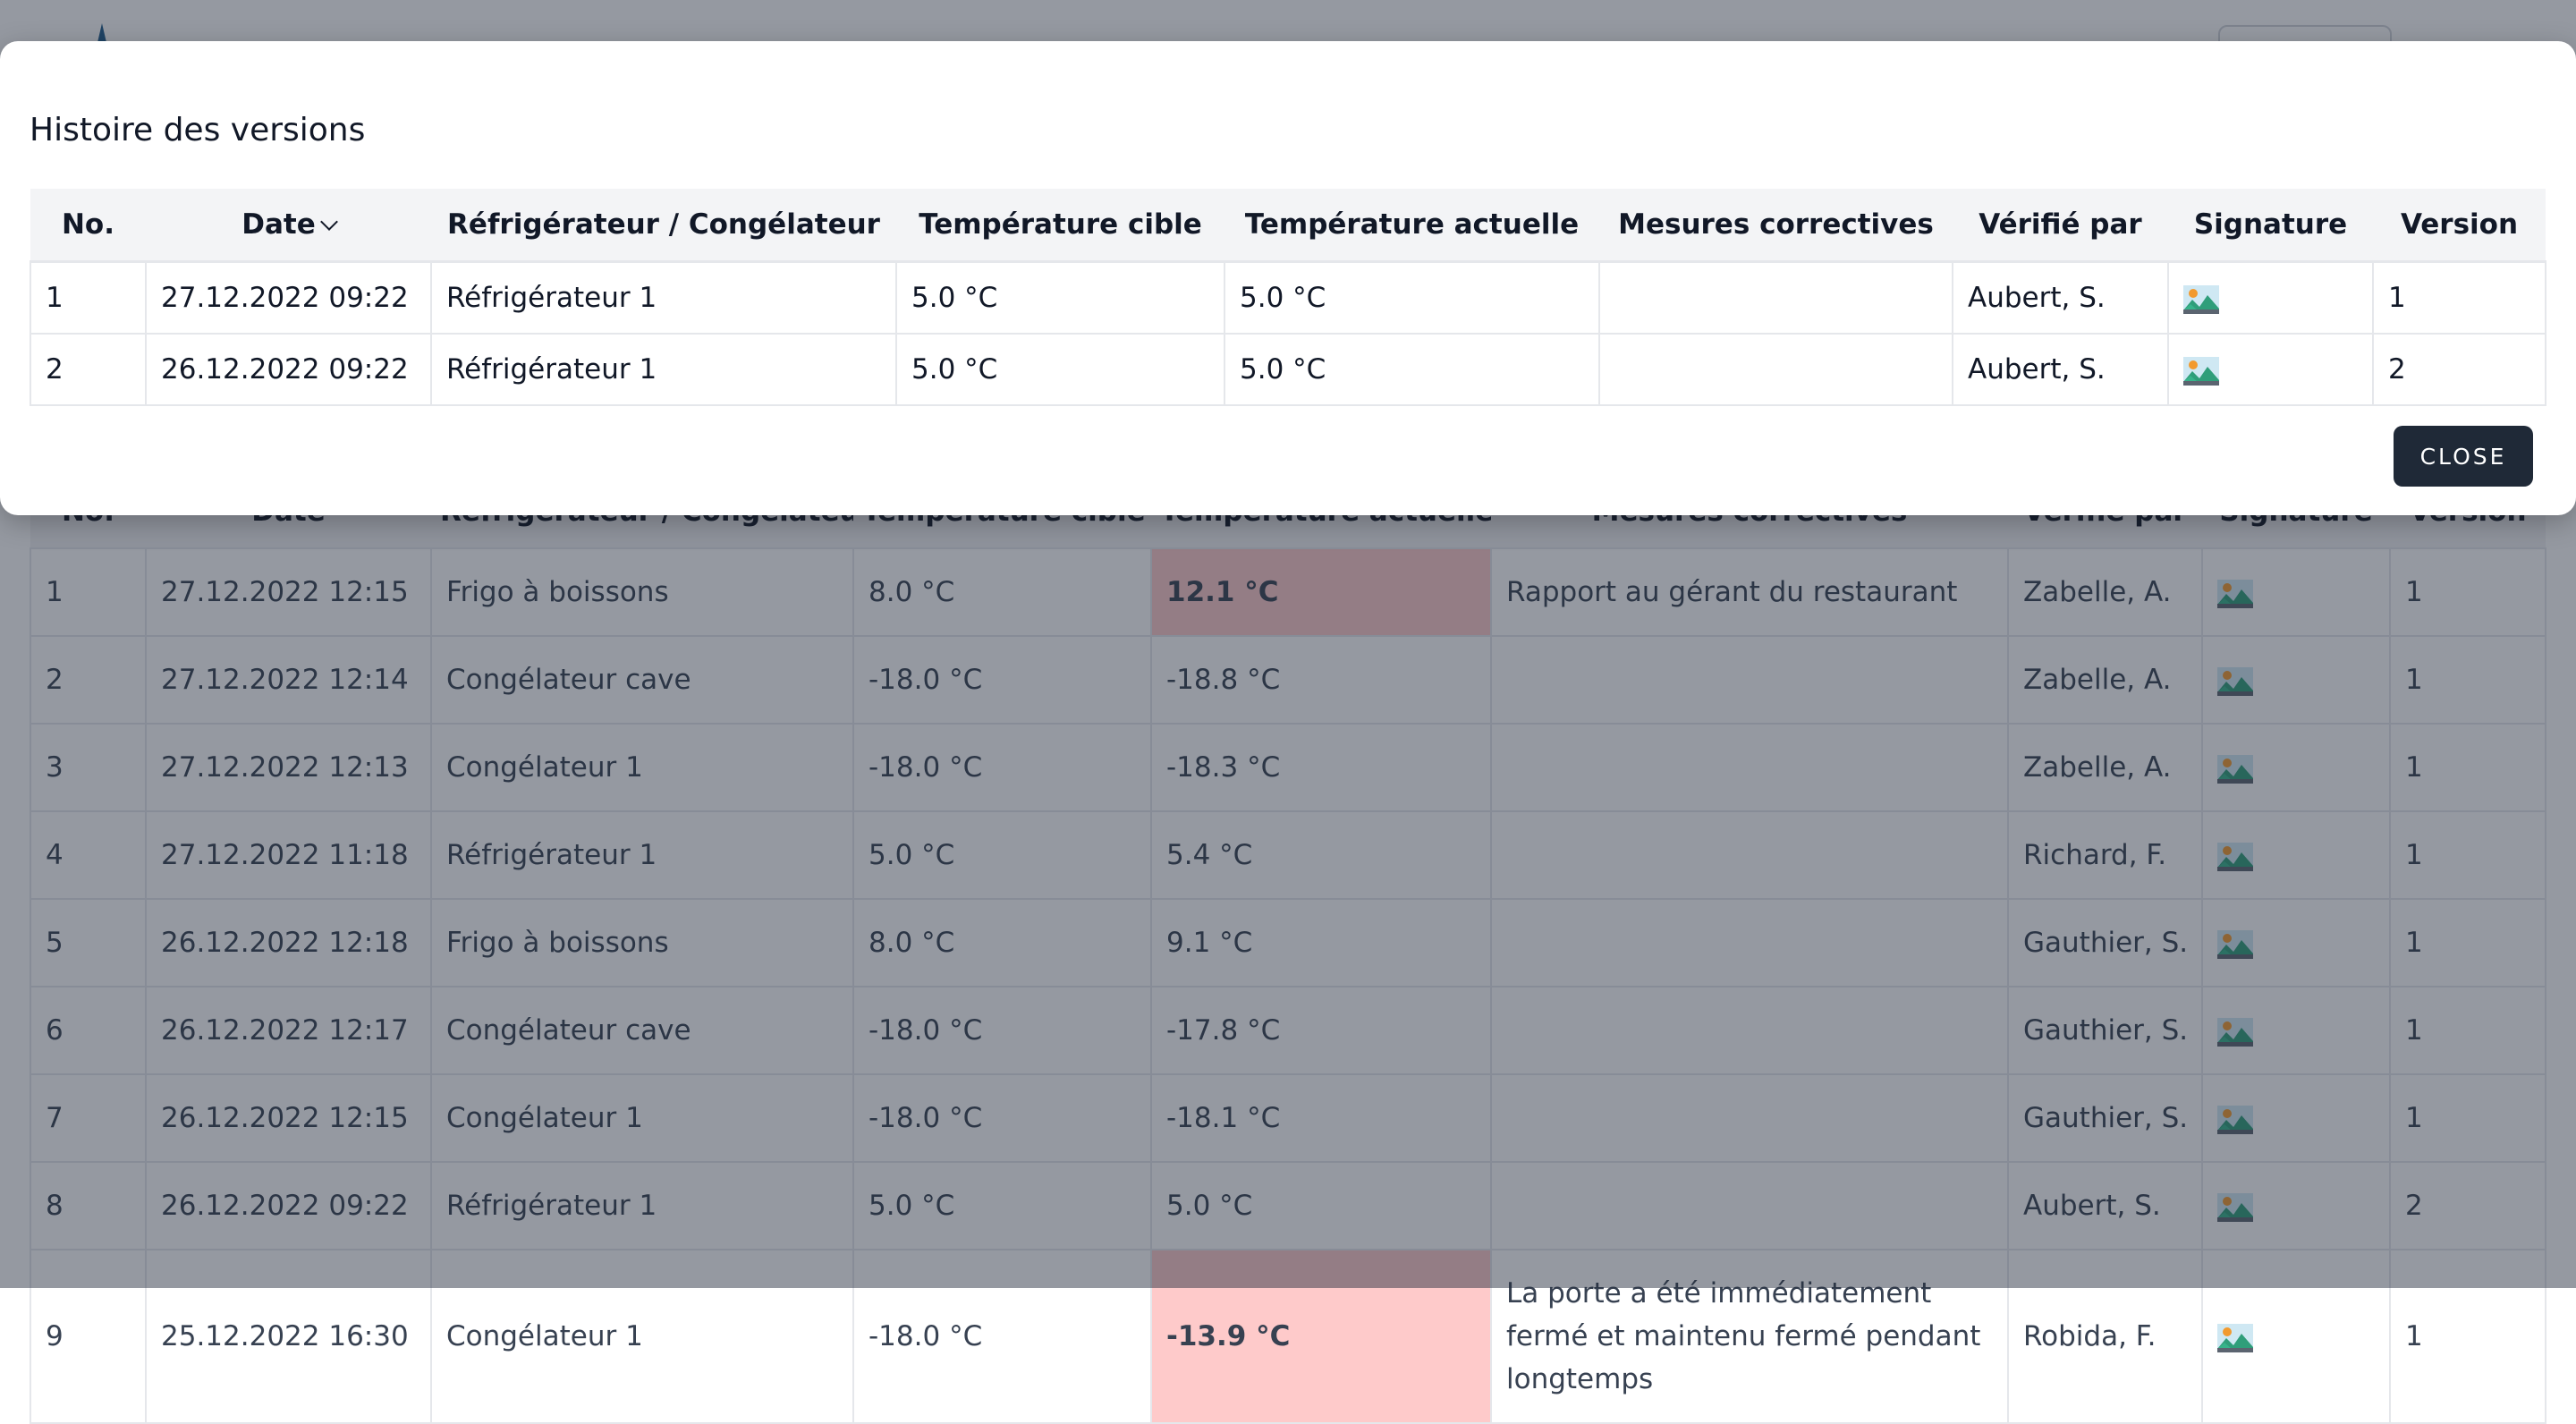  I want to click on modal-col-header-no: No., so click(88, 226).